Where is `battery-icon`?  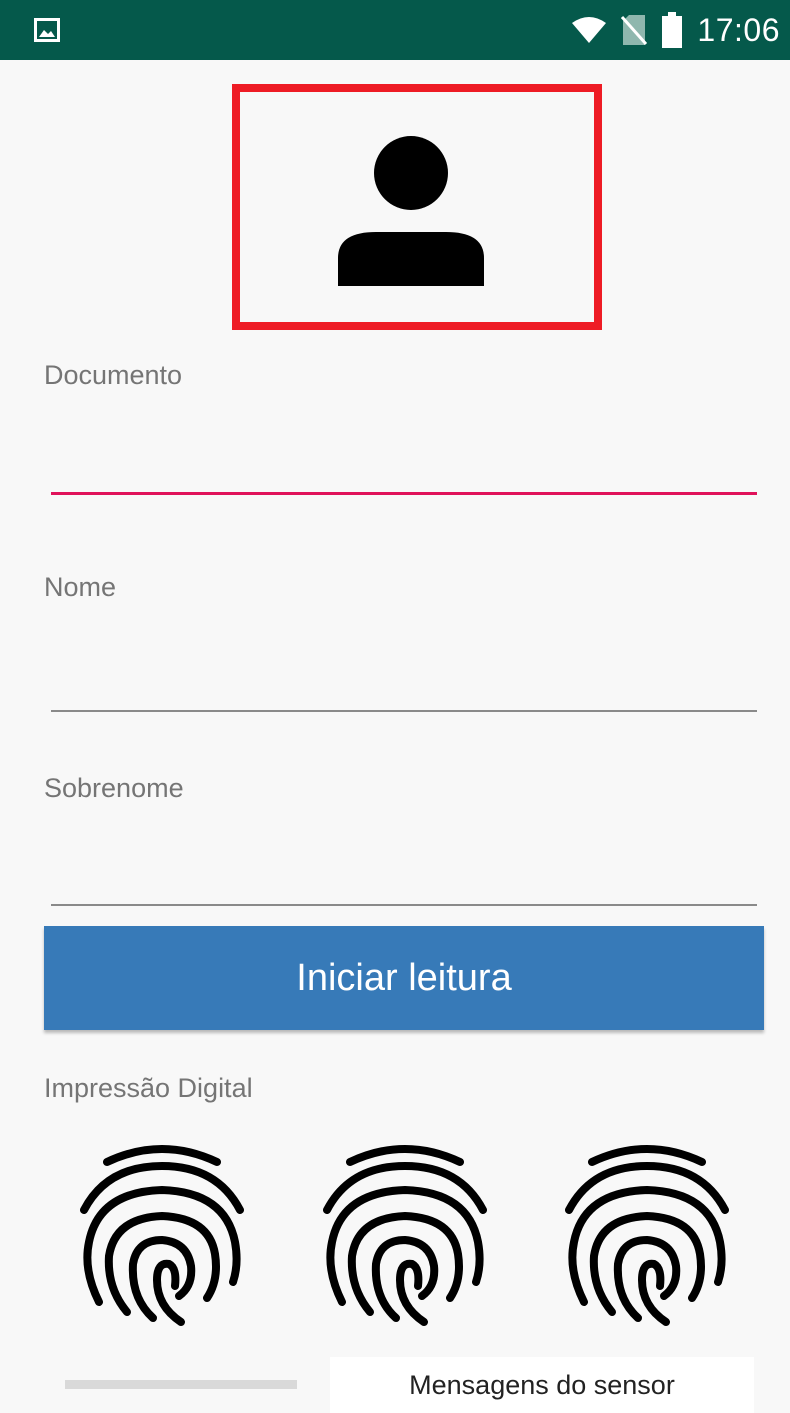
battery-icon is located at coordinates (672, 30).